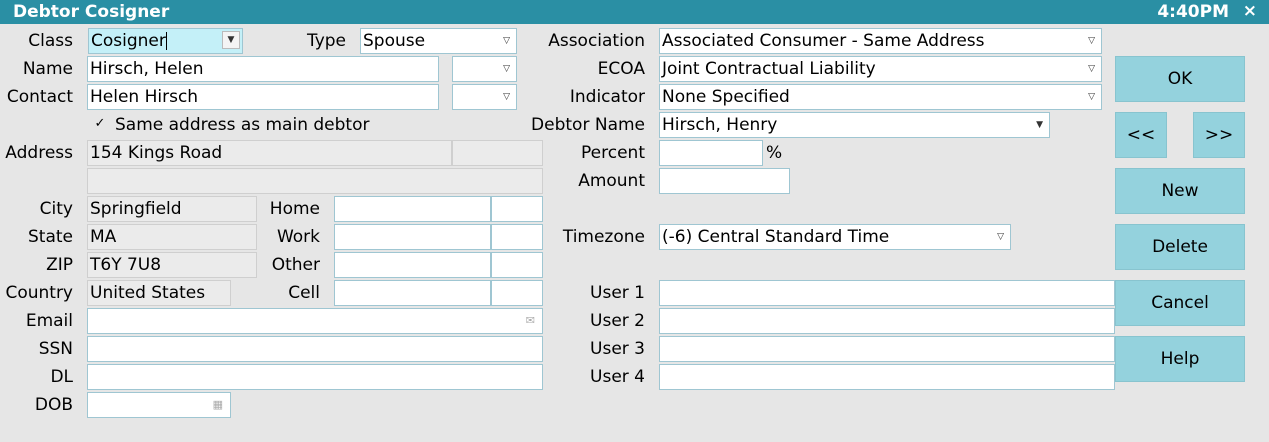 Image resolution: width=1269 pixels, height=442 pixels. I want to click on country-input: United States, so click(159, 293).